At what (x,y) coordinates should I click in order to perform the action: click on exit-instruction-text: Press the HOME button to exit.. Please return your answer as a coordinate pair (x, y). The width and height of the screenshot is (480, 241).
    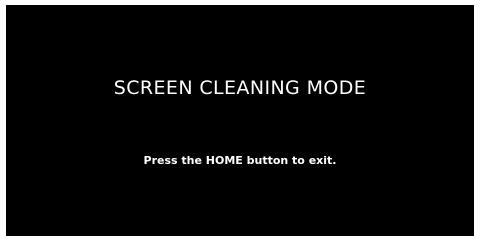
    Looking at the image, I should click on (240, 160).